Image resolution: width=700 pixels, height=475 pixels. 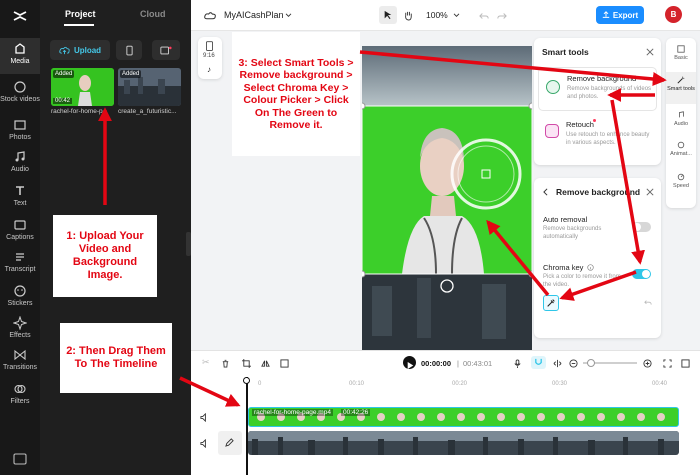 What do you see at coordinates (64, 74) in the screenshot?
I see `added-badge: Added` at bounding box center [64, 74].